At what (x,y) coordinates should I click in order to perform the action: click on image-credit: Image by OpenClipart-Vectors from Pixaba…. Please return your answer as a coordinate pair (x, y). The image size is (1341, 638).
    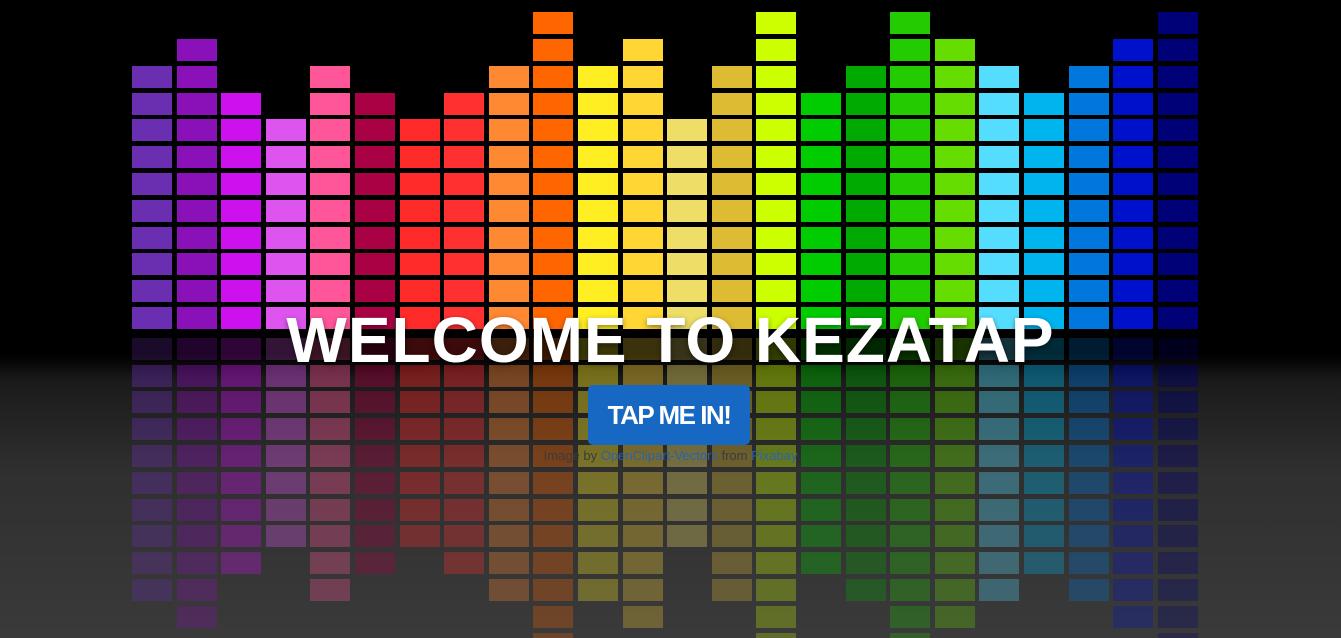
    Looking at the image, I should click on (670, 456).